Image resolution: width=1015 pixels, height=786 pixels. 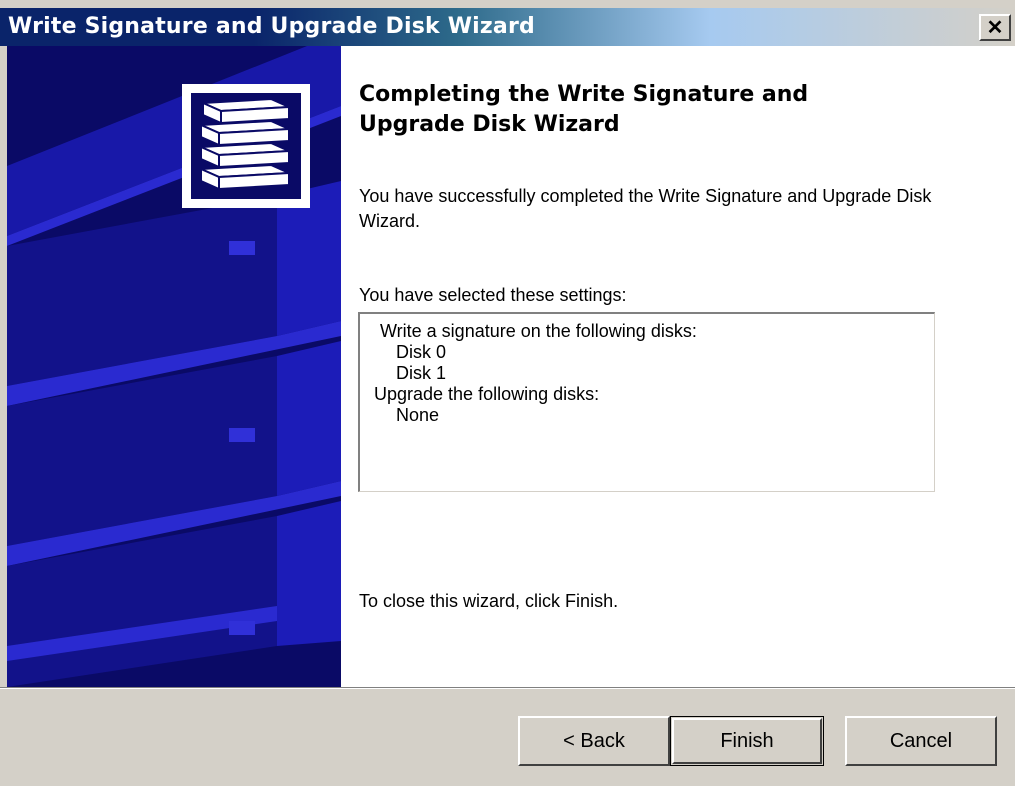 I want to click on close-icon: ✕, so click(x=995, y=28).